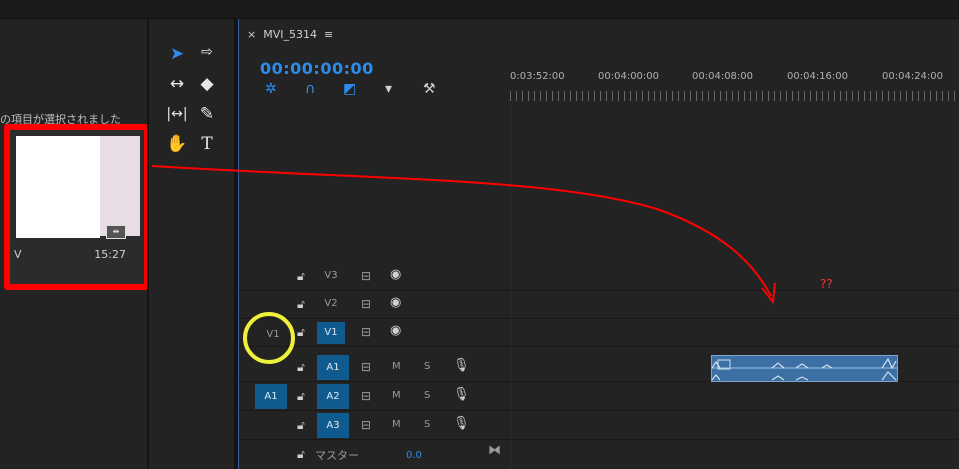 The image size is (959, 469). What do you see at coordinates (269, 338) in the screenshot?
I see `highlight-circle` at bounding box center [269, 338].